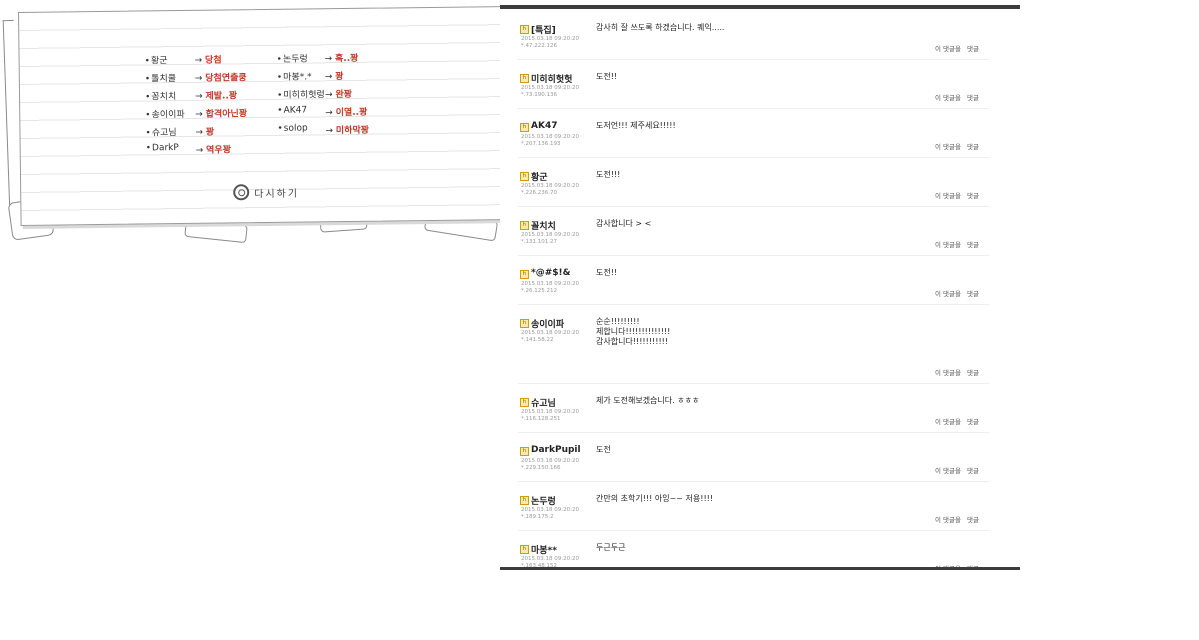 The image size is (1199, 640). Describe the element at coordinates (277, 194) in the screenshot. I see `retry-label: 다시하기` at that location.